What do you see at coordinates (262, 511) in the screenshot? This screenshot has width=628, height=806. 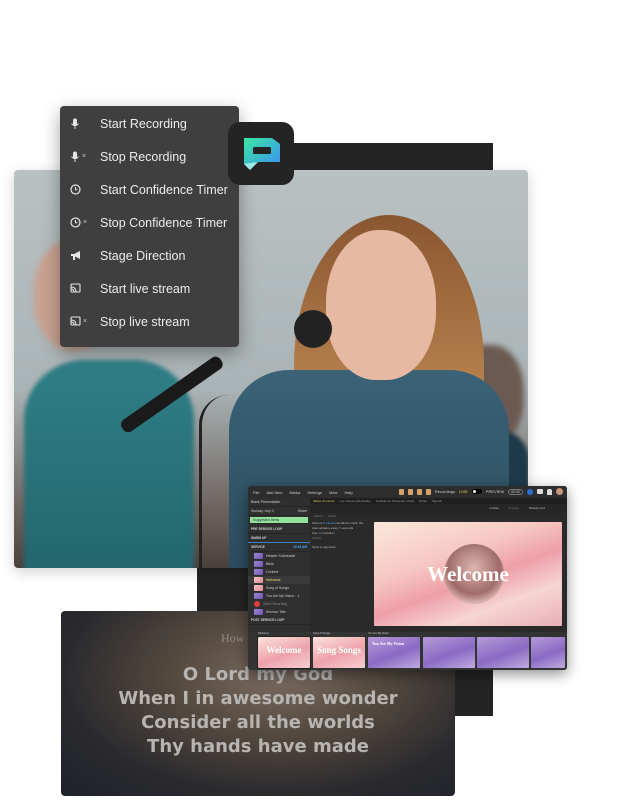 I see `date-selector: Sunday, July 4` at bounding box center [262, 511].